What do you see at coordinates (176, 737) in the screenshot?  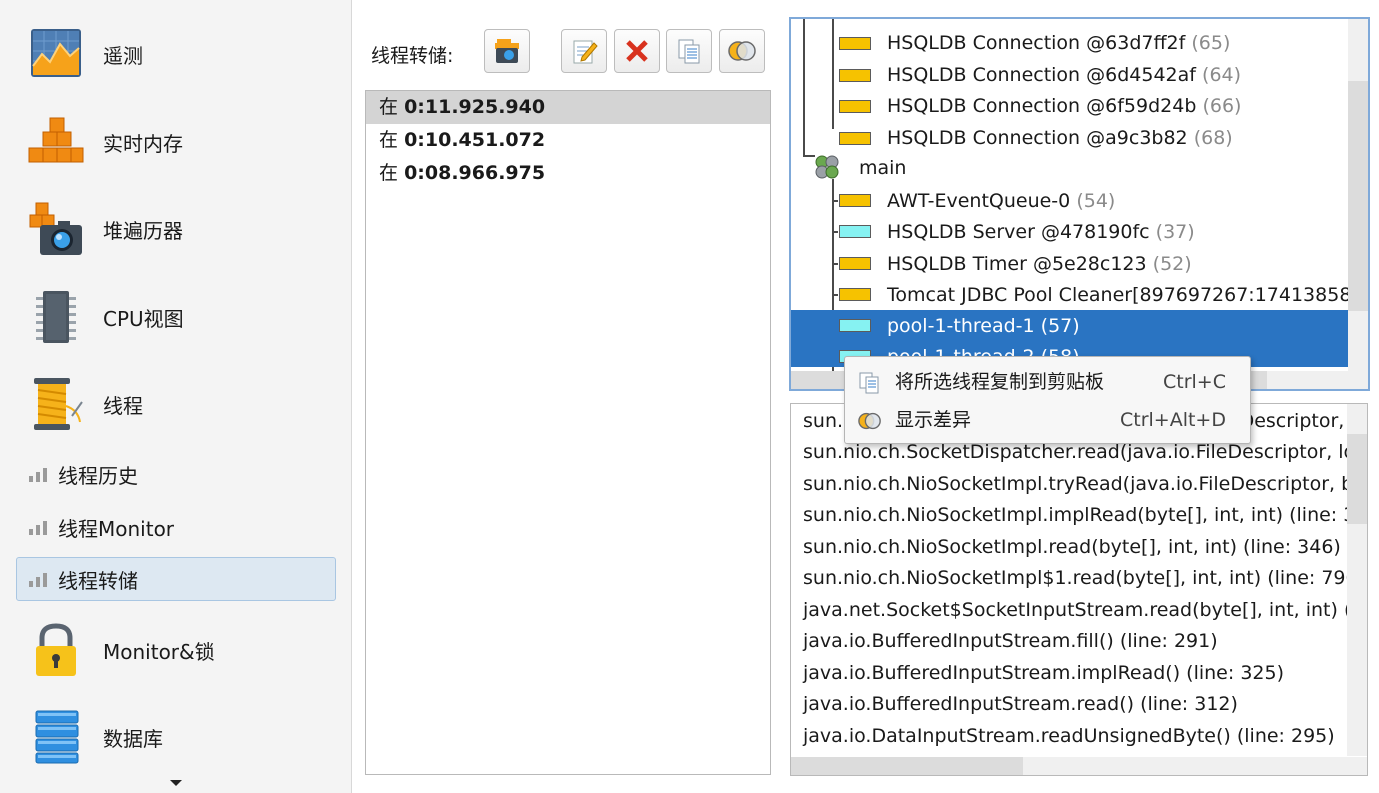 I see `sidebar-item-databases: 数据库` at bounding box center [176, 737].